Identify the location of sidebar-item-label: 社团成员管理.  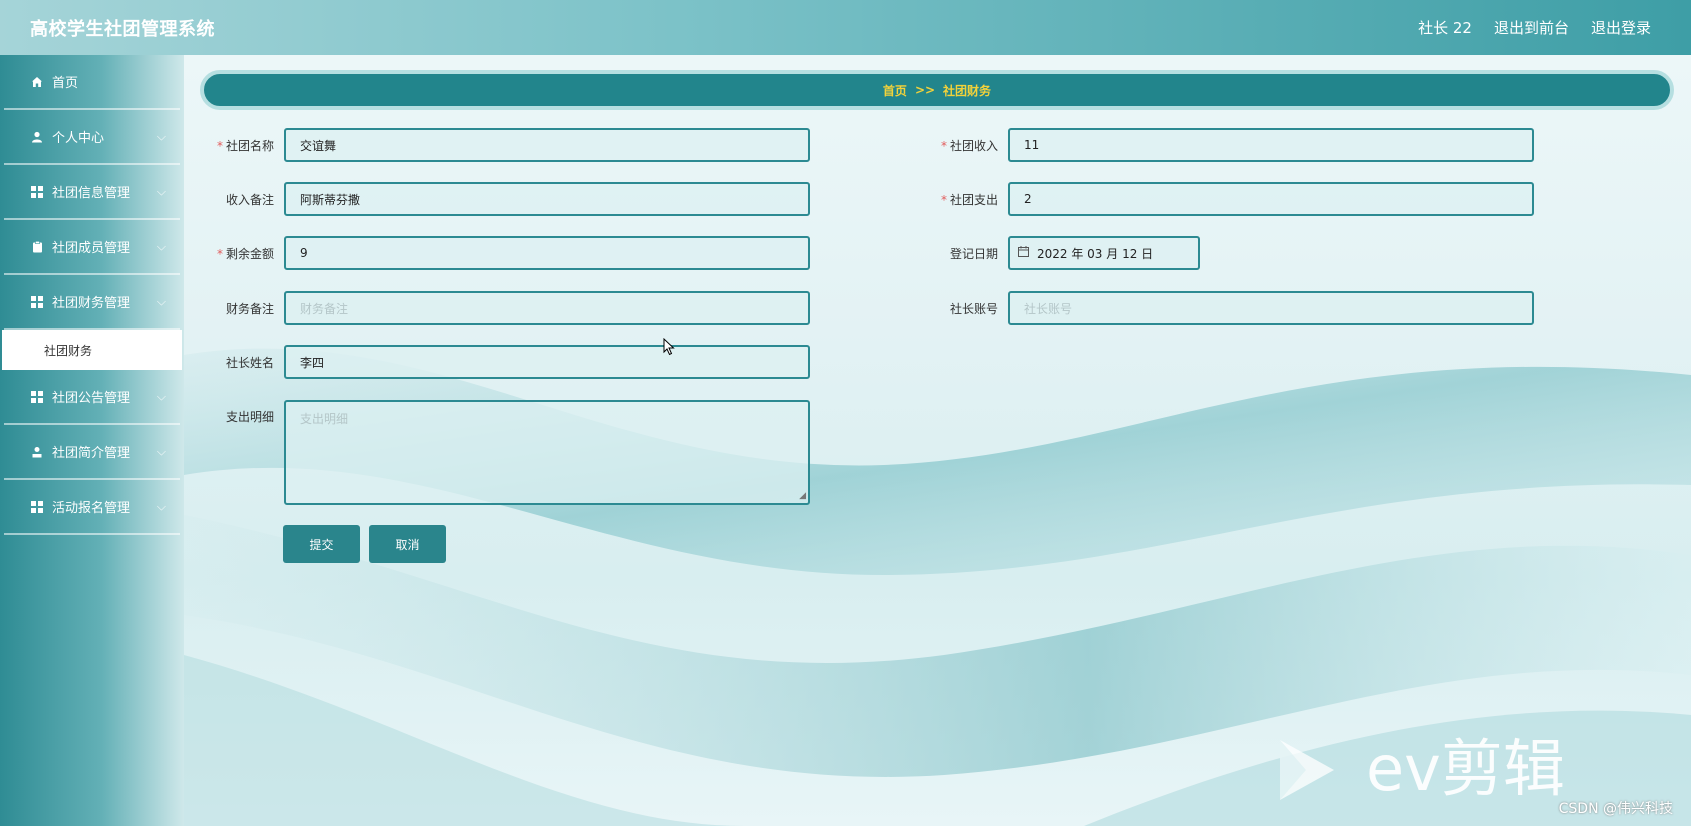
(91, 248).